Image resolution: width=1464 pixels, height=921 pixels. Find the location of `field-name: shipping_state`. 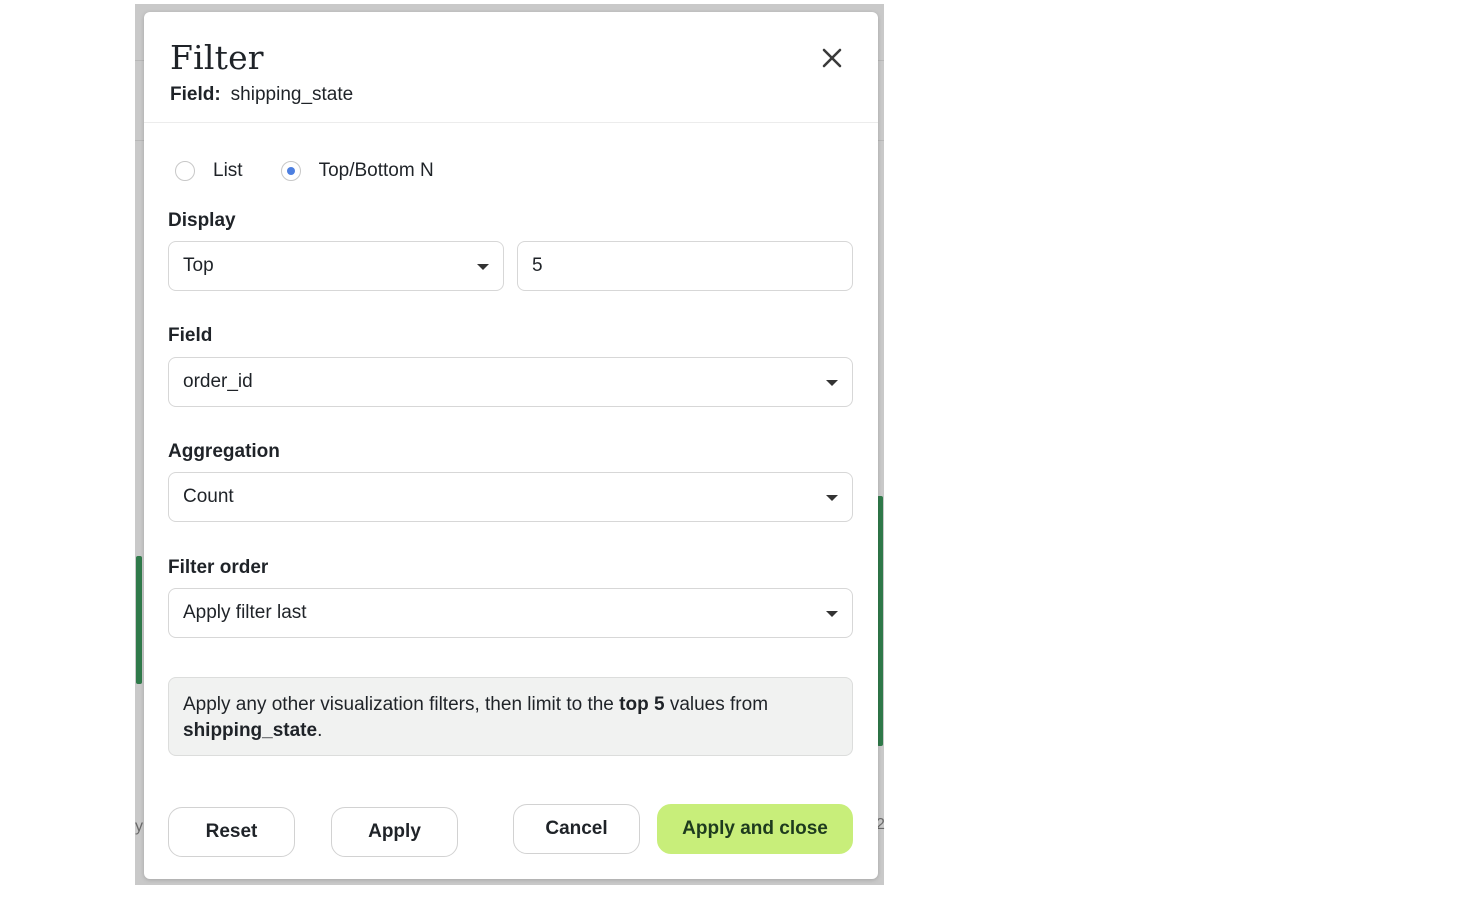

field-name: shipping_state is located at coordinates (292, 94).